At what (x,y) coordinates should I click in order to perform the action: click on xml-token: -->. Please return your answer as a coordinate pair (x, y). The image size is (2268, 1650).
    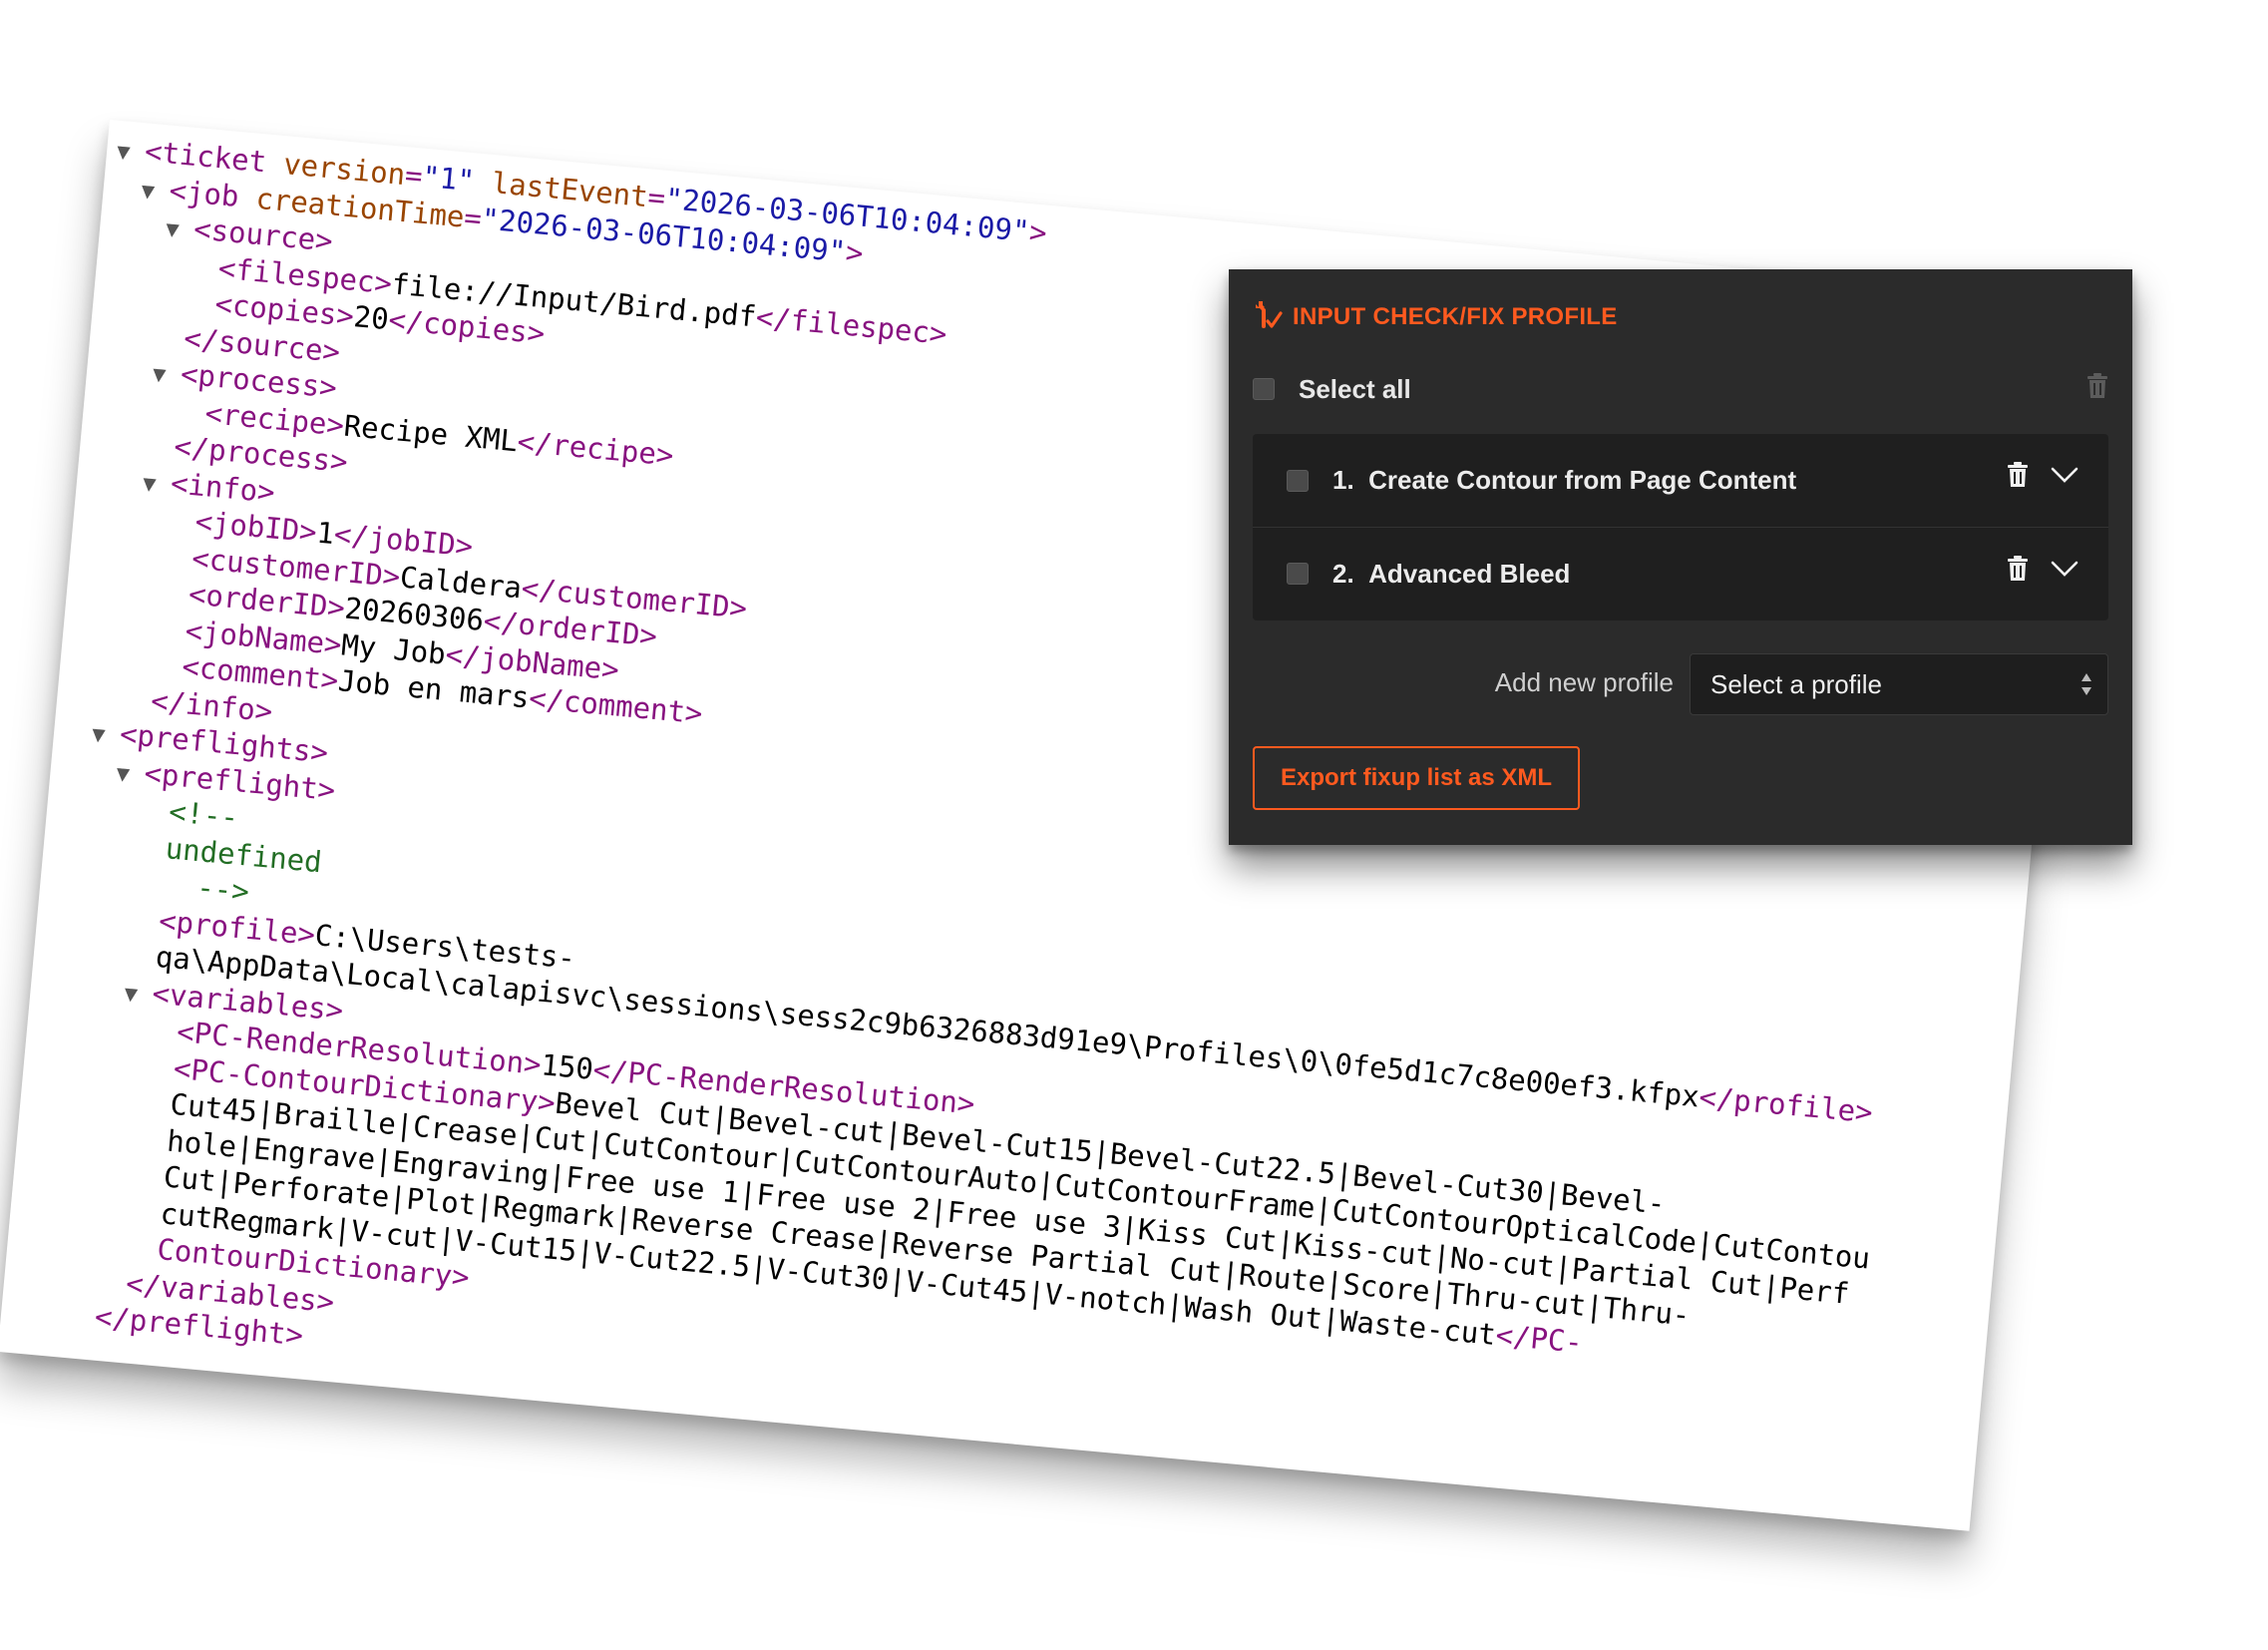
    Looking at the image, I should click on (206, 888).